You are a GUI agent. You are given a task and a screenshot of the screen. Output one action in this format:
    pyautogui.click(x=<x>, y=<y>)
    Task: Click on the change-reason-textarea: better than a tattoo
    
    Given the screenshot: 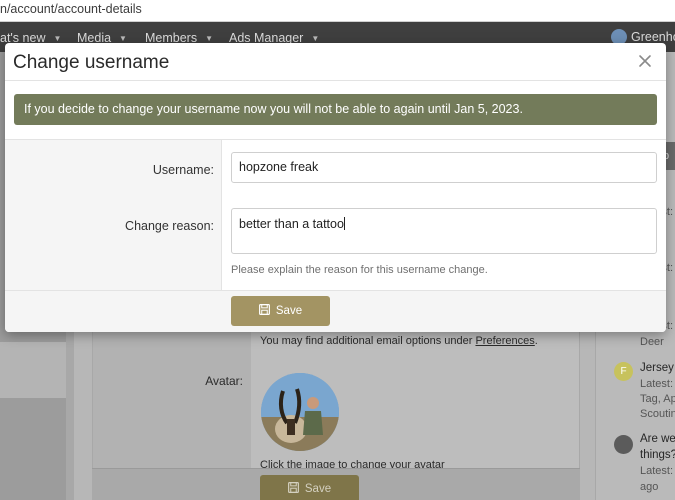 What is the action you would take?
    pyautogui.click(x=444, y=231)
    